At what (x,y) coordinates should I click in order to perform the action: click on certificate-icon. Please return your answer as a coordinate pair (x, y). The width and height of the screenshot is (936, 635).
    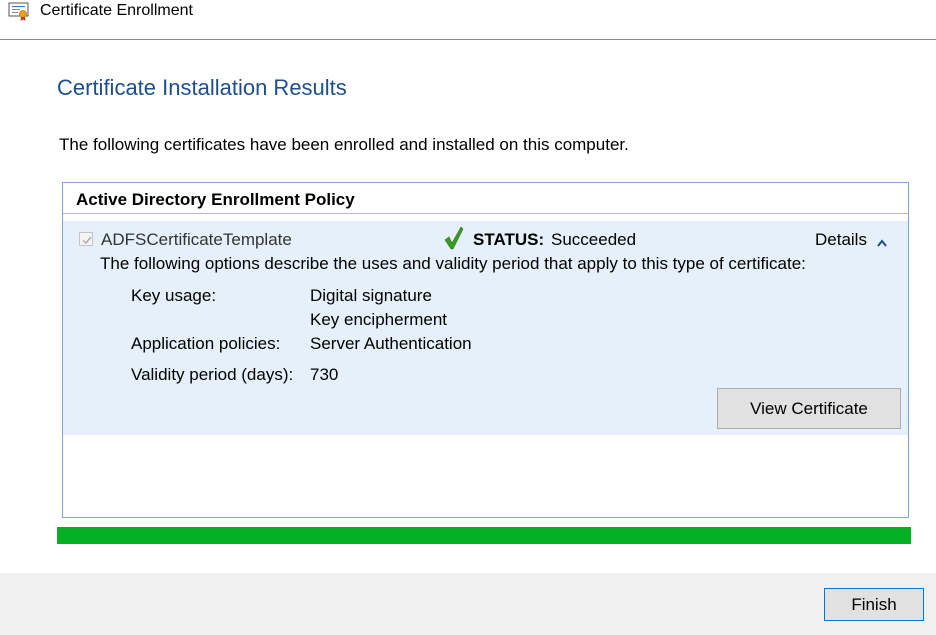
    Looking at the image, I should click on (19, 12).